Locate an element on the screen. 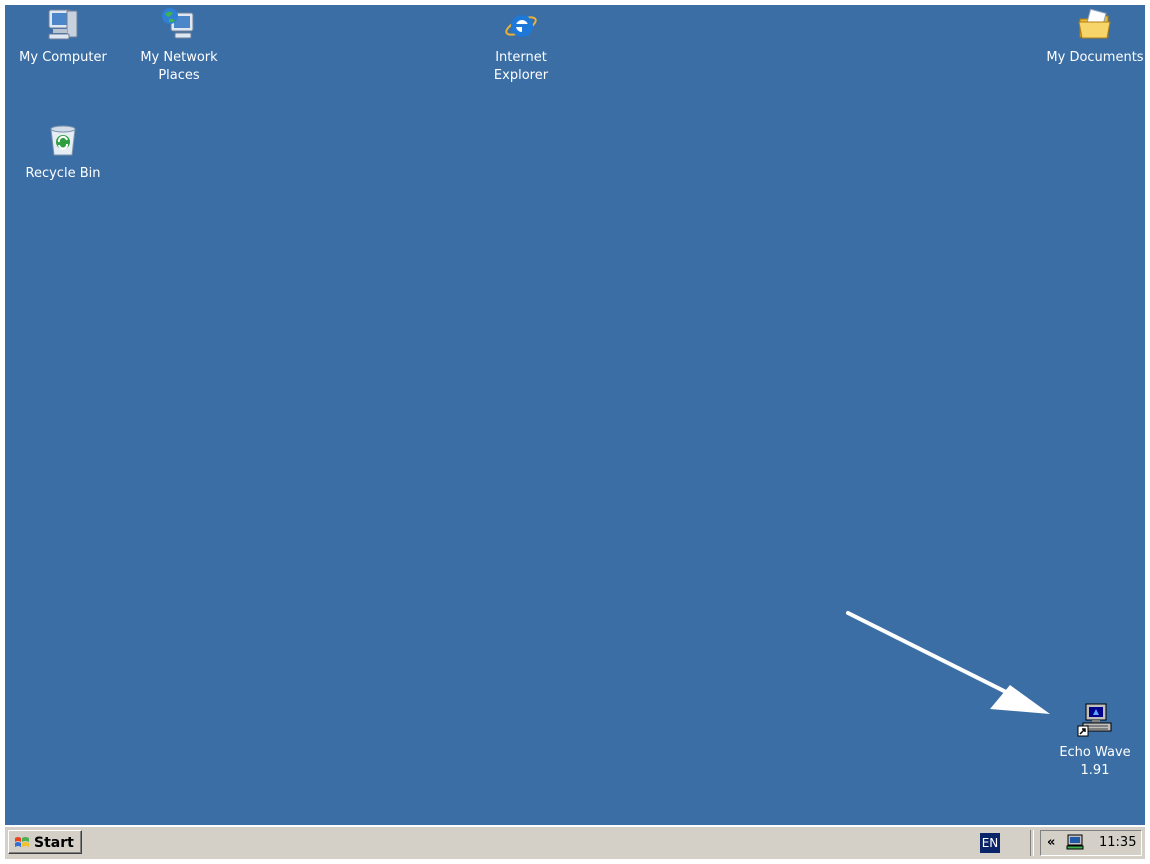 The height and width of the screenshot is (864, 1150). start-button: Start is located at coordinates (45, 842).